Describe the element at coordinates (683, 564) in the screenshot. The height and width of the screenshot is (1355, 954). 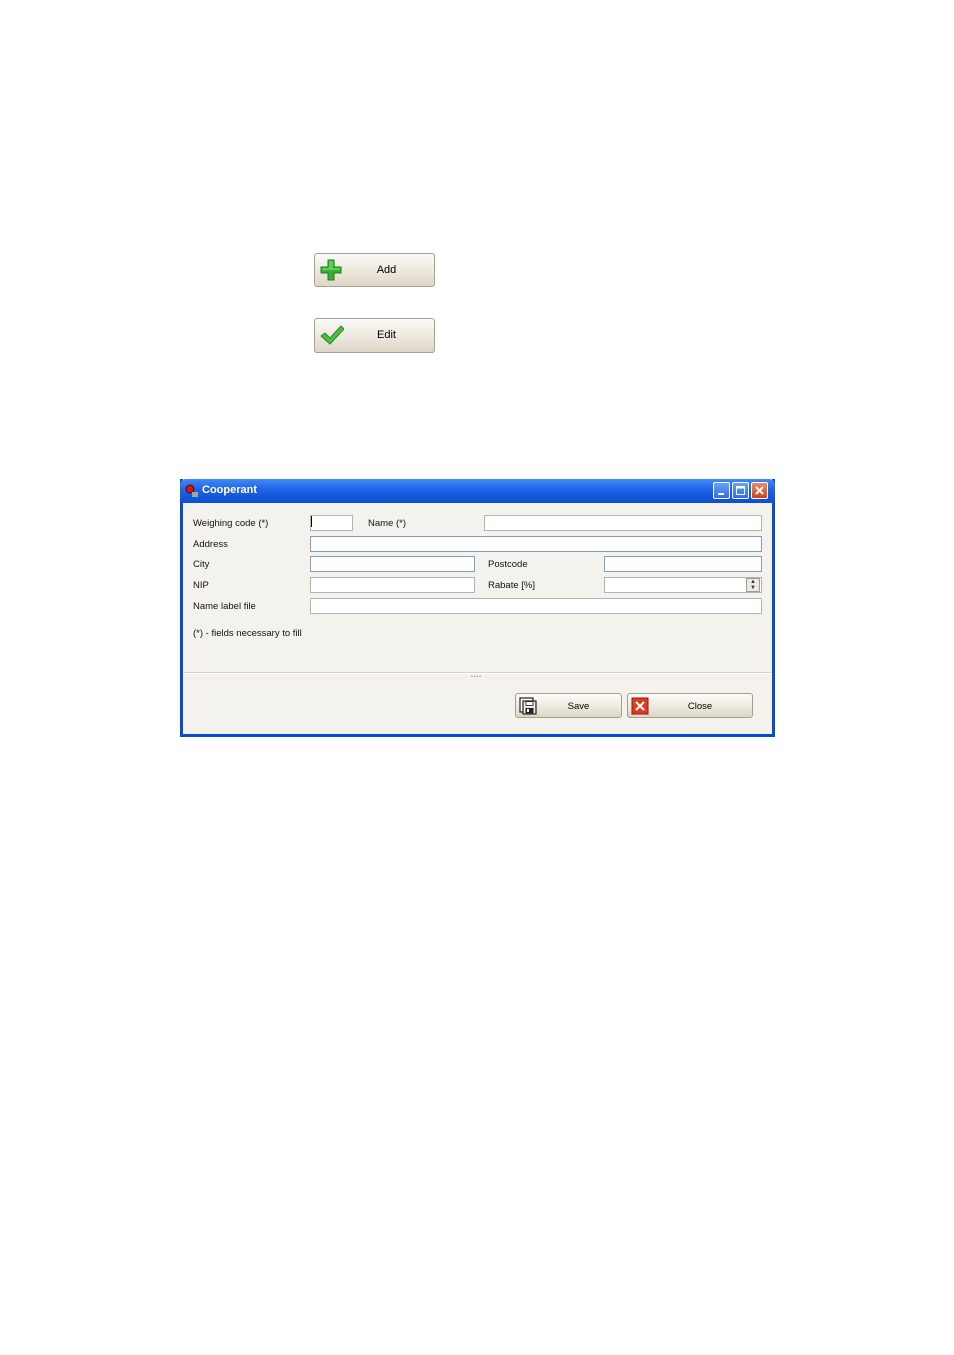
I see `postcode-input` at that location.